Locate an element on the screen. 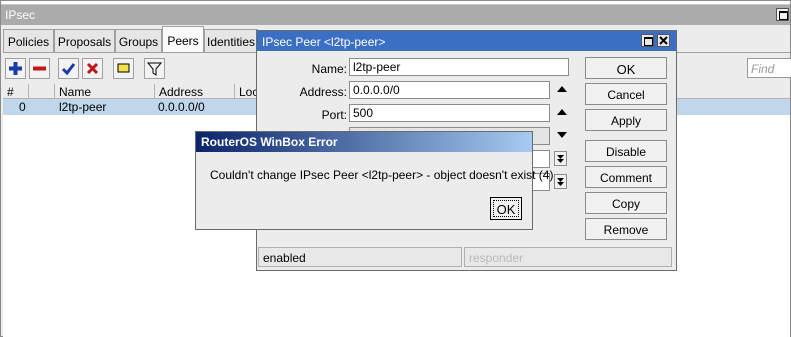  filter-button is located at coordinates (154, 68).